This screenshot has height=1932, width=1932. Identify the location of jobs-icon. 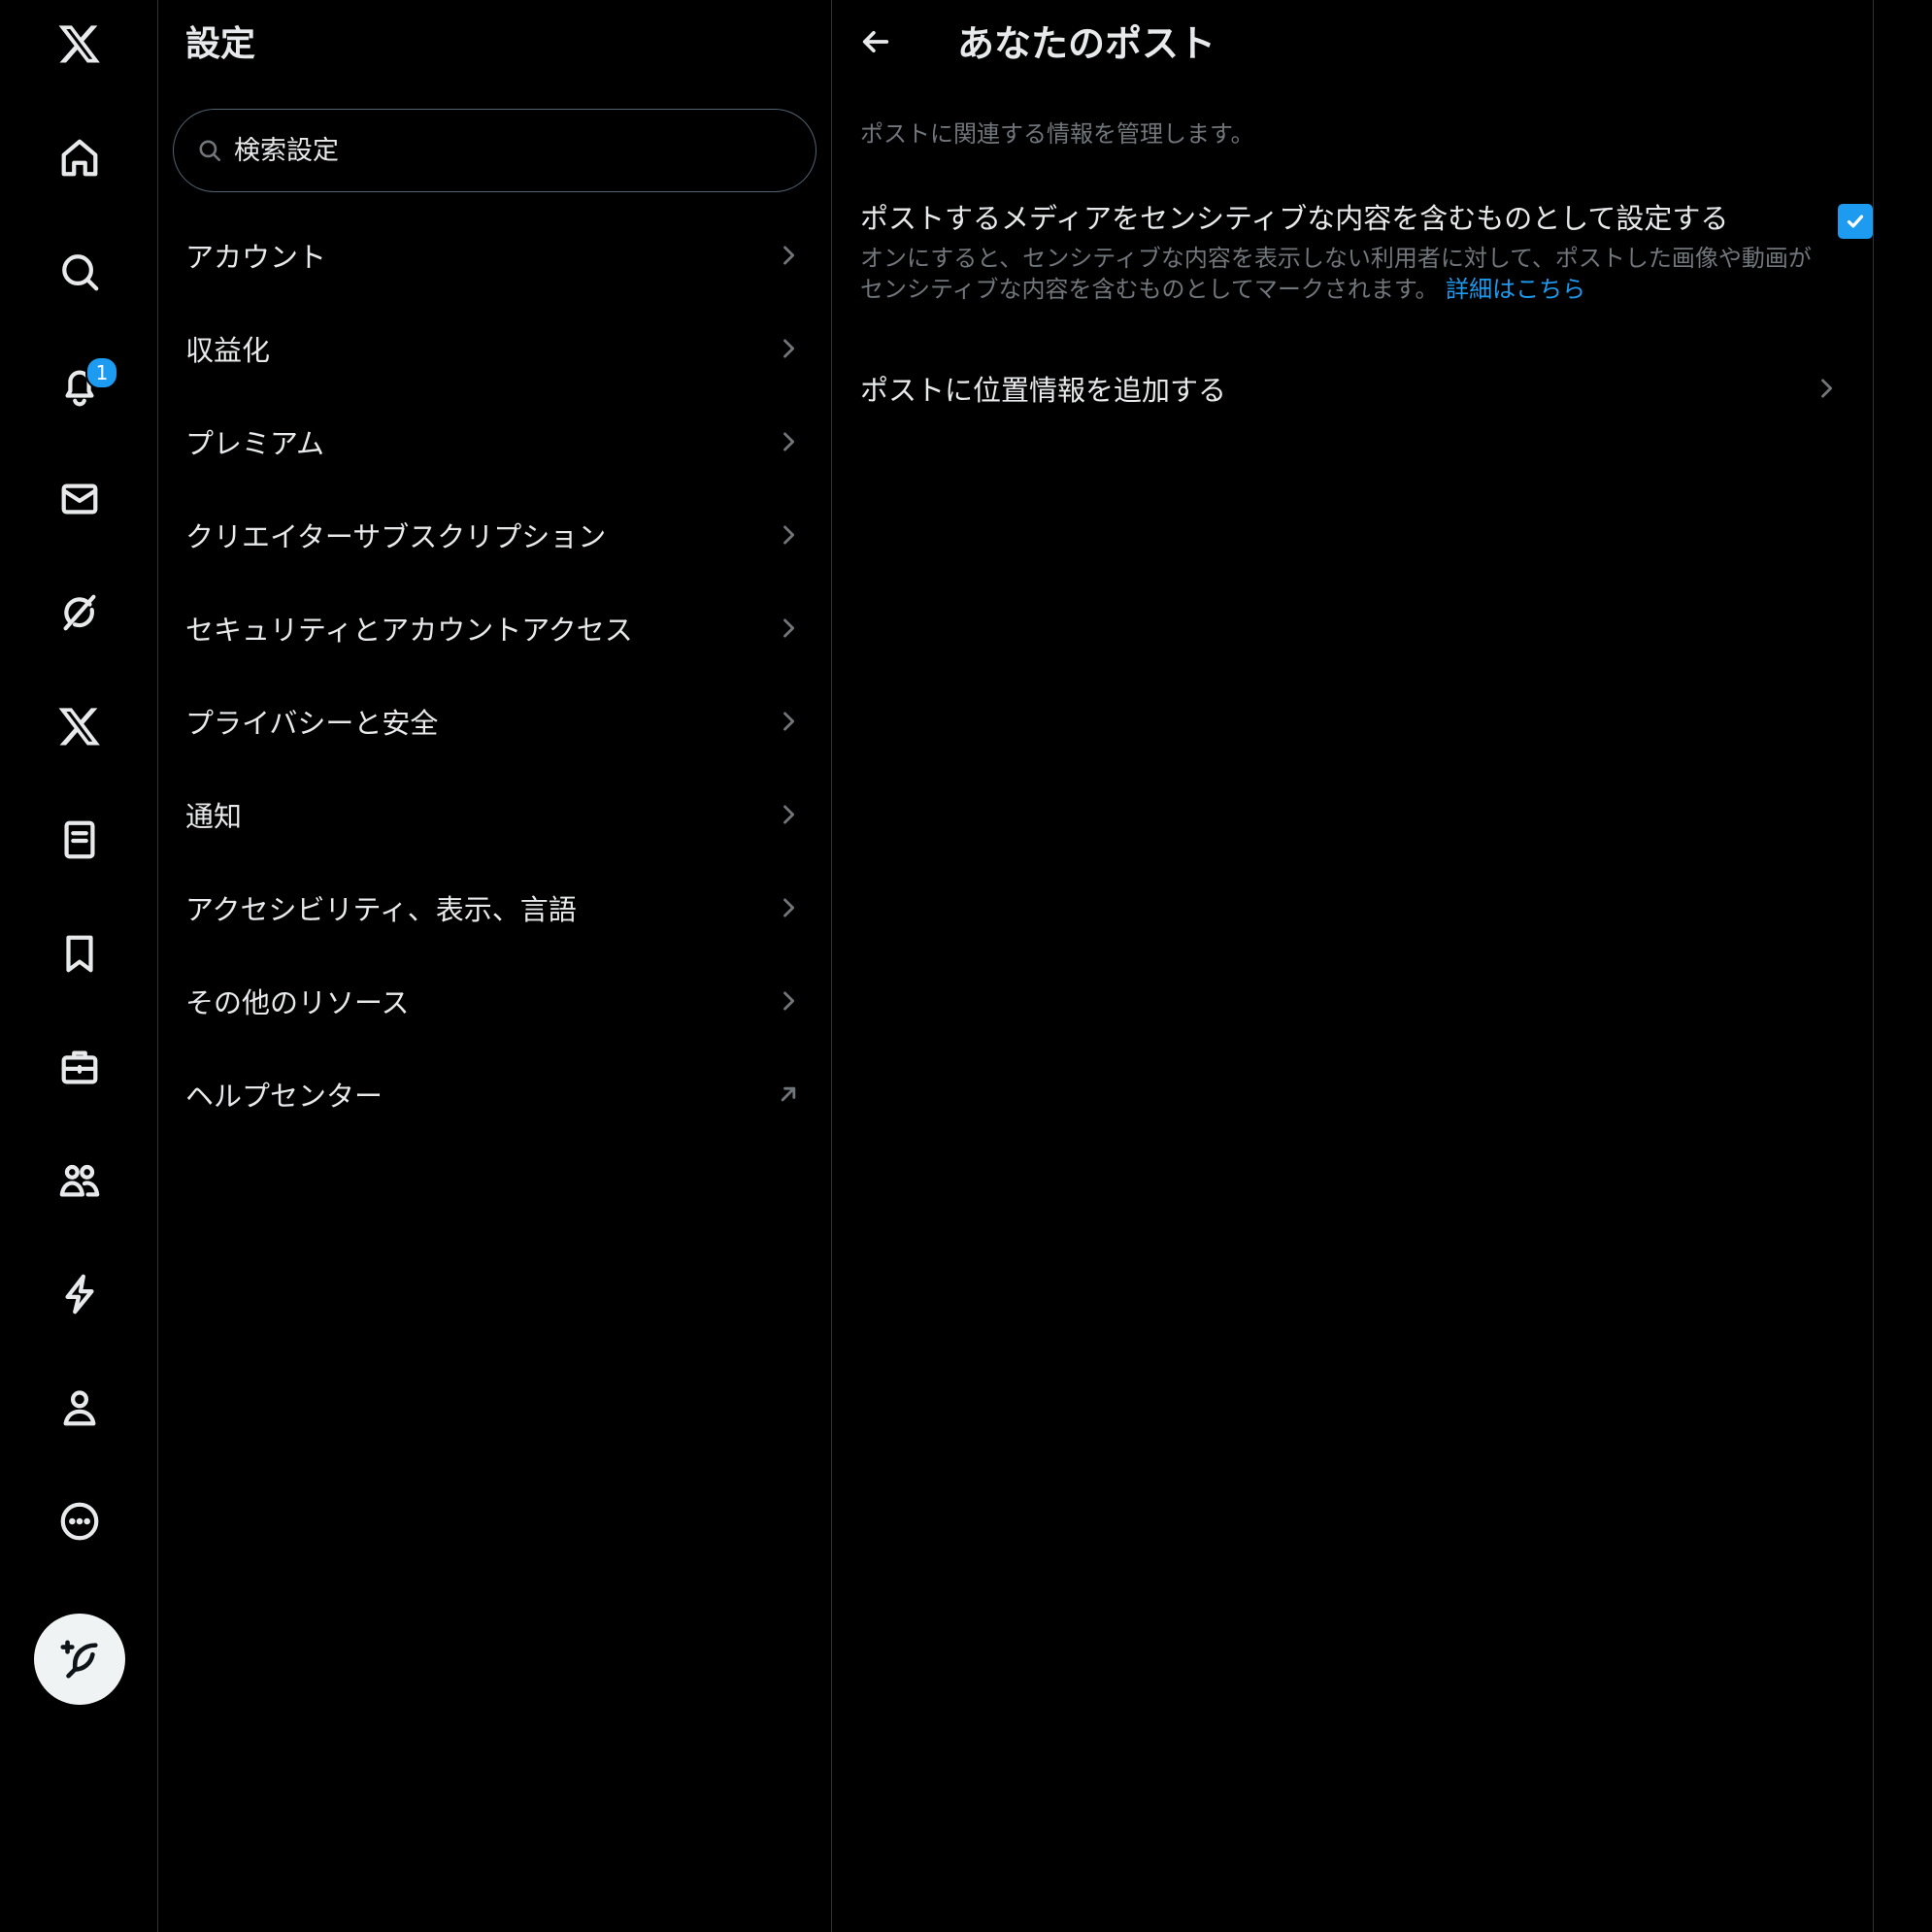
(80, 1067).